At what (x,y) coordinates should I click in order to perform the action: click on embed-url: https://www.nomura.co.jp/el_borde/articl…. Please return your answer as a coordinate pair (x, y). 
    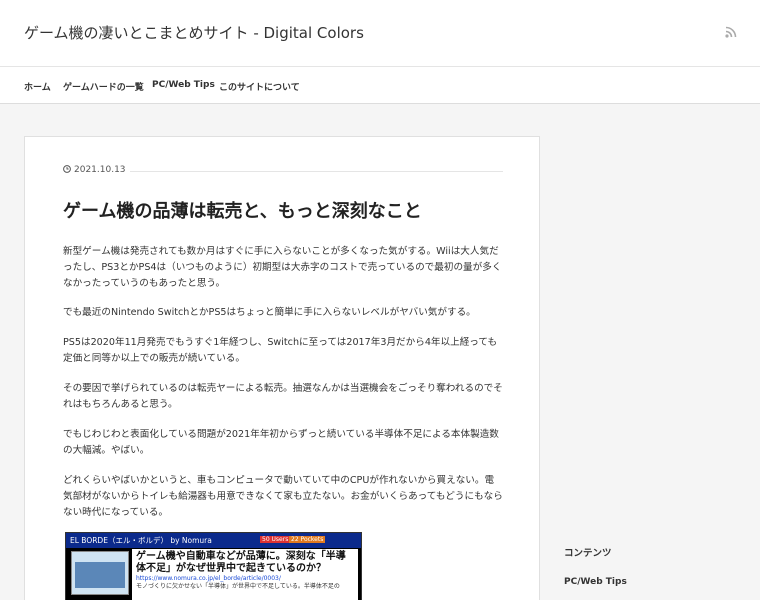
    Looking at the image, I should click on (245, 579).